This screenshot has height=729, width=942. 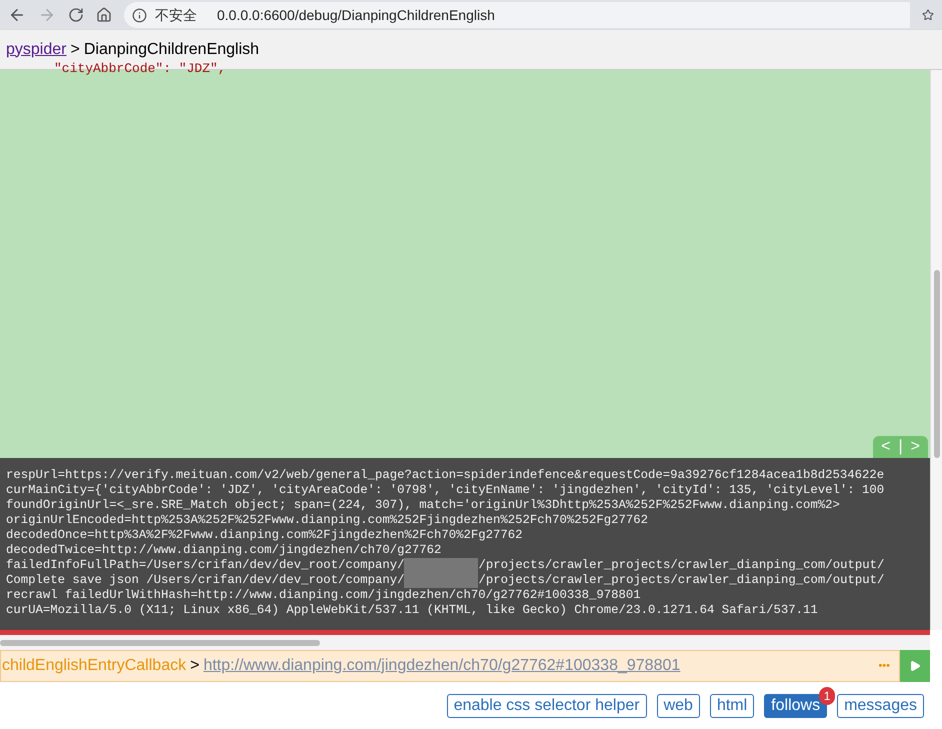 I want to click on code-line: "cityAbbrCode": "JDZ",, so click(x=140, y=69).